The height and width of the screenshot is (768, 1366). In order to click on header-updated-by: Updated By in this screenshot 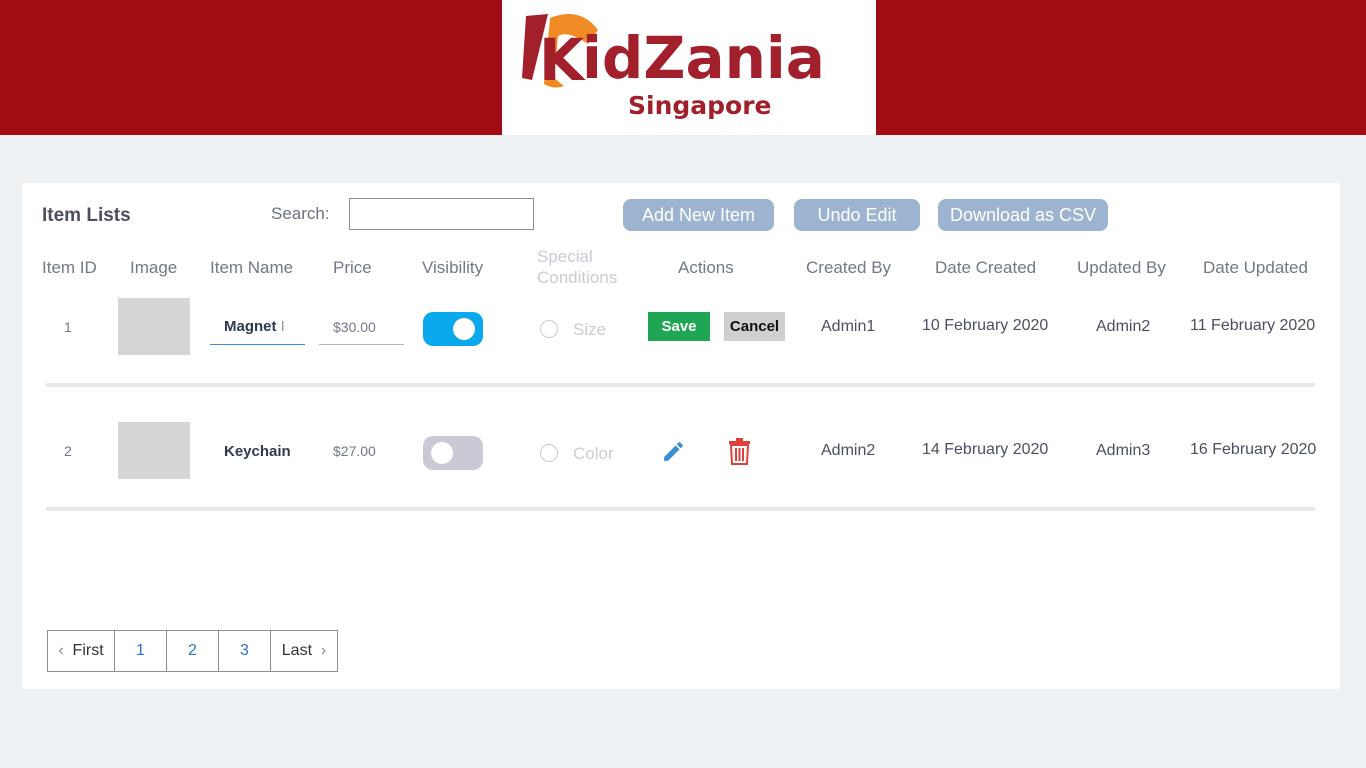, I will do `click(1121, 268)`.